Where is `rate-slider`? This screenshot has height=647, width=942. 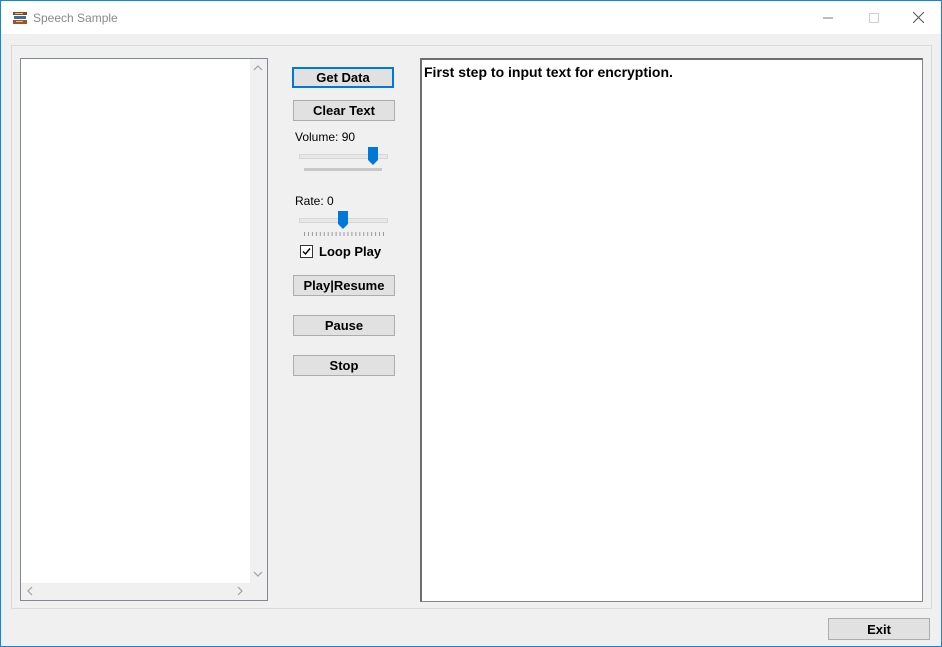 rate-slider is located at coordinates (344, 225).